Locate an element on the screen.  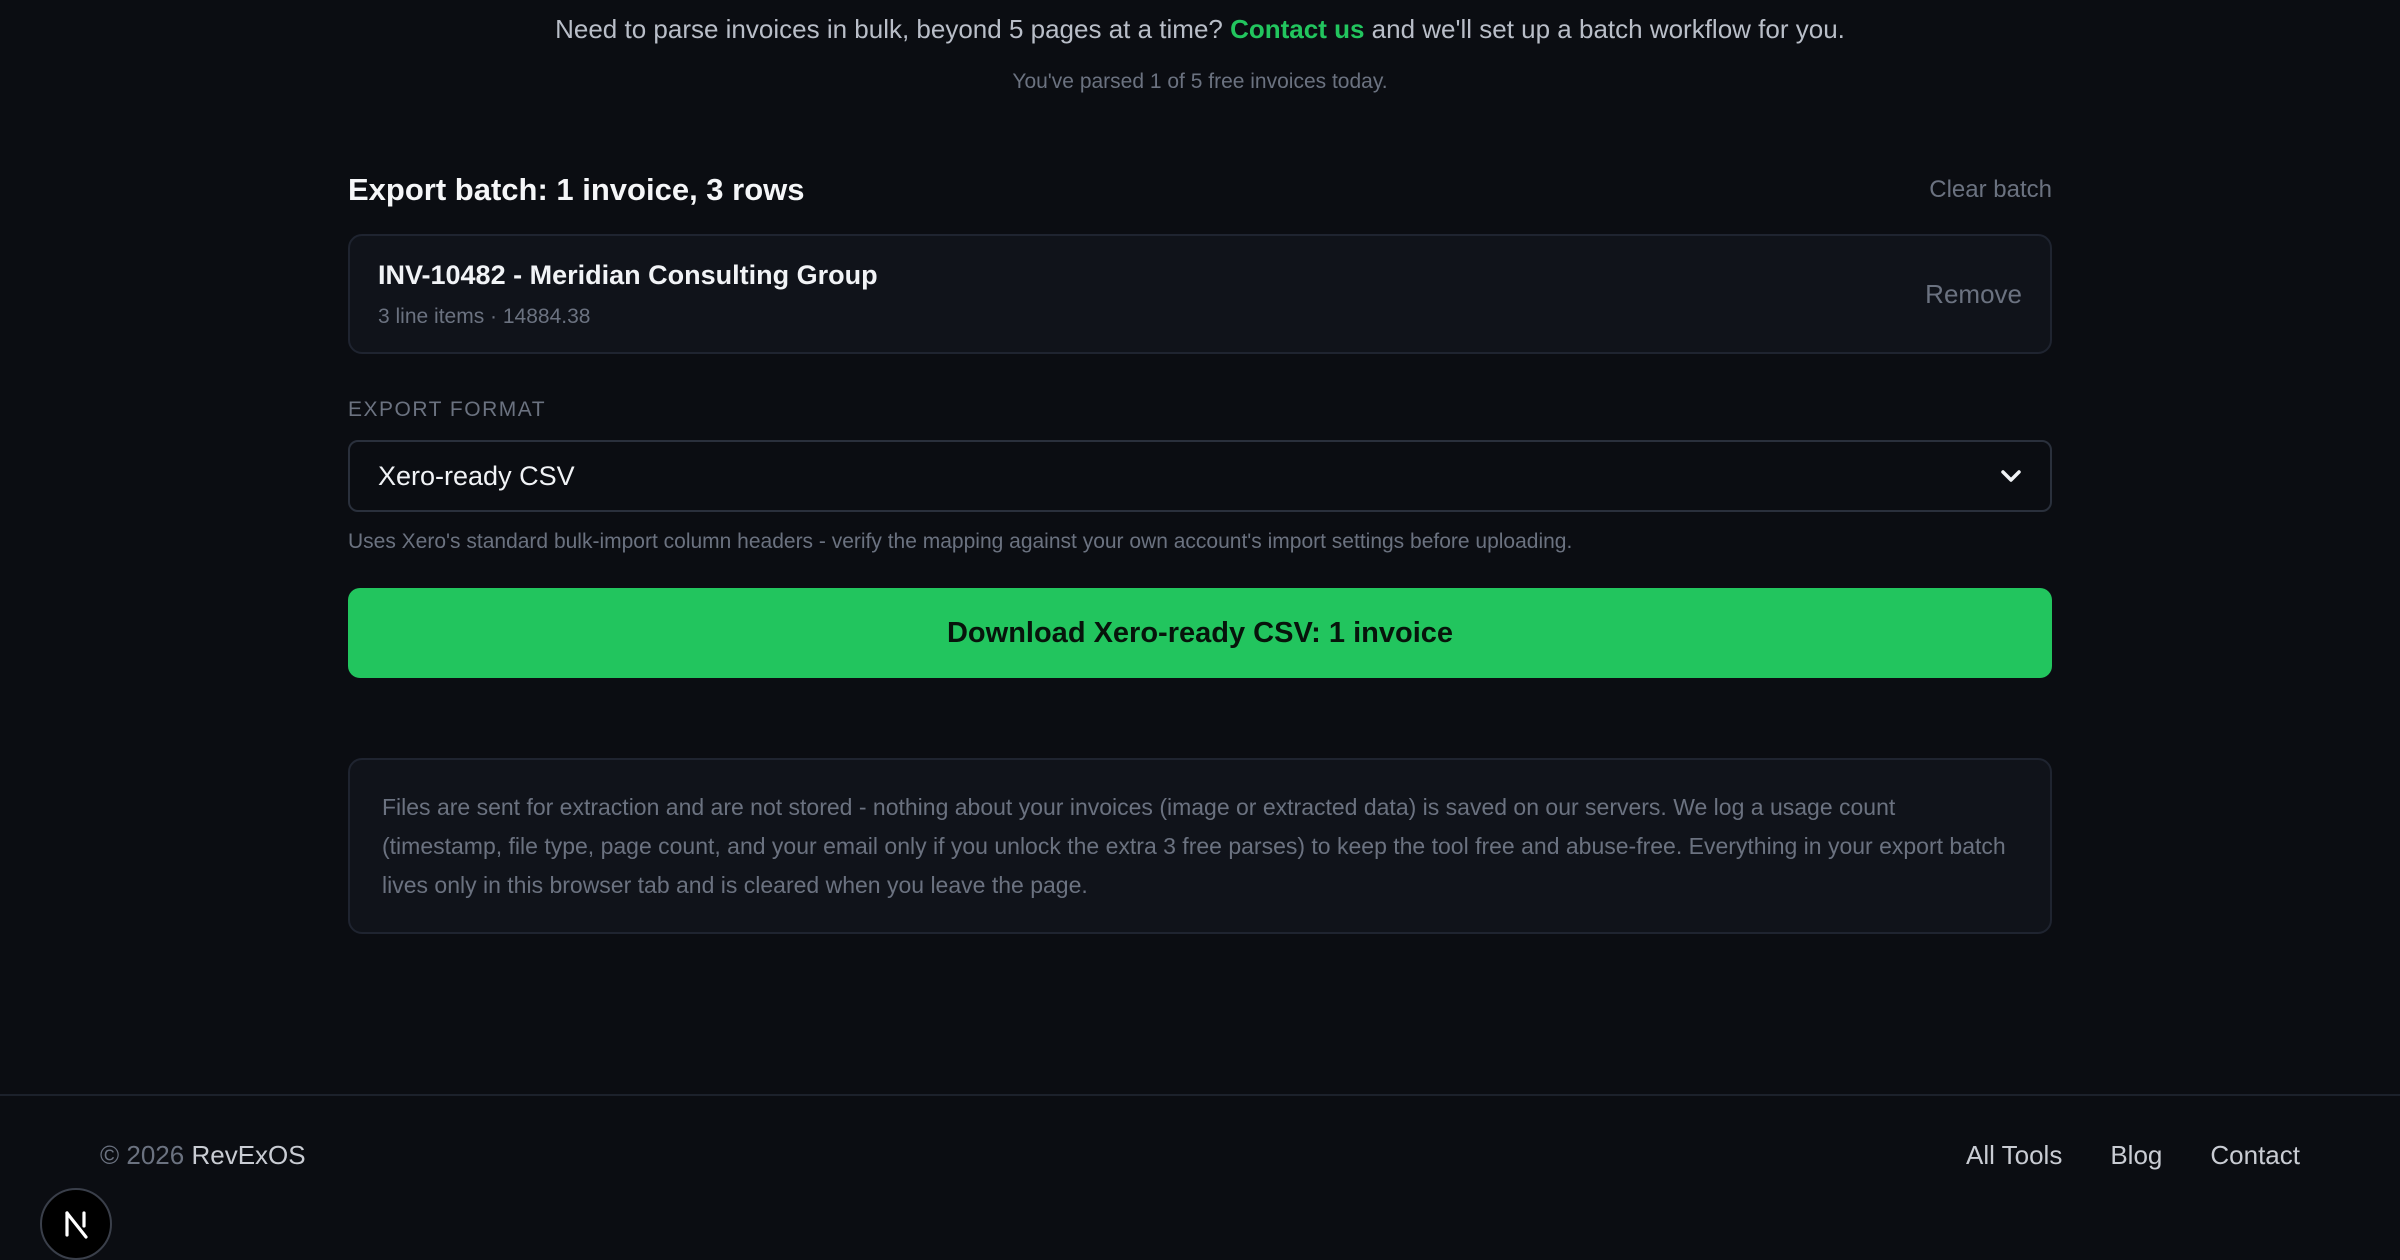
copyright: © 2026 RevExOS is located at coordinates (203, 1155).